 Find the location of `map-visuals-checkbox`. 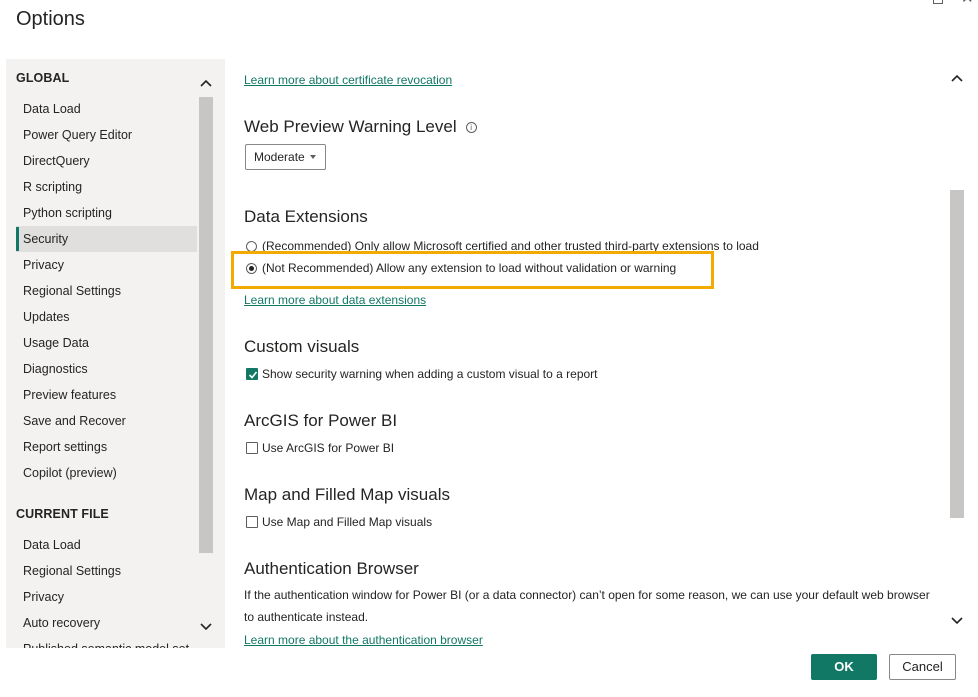

map-visuals-checkbox is located at coordinates (252, 522).